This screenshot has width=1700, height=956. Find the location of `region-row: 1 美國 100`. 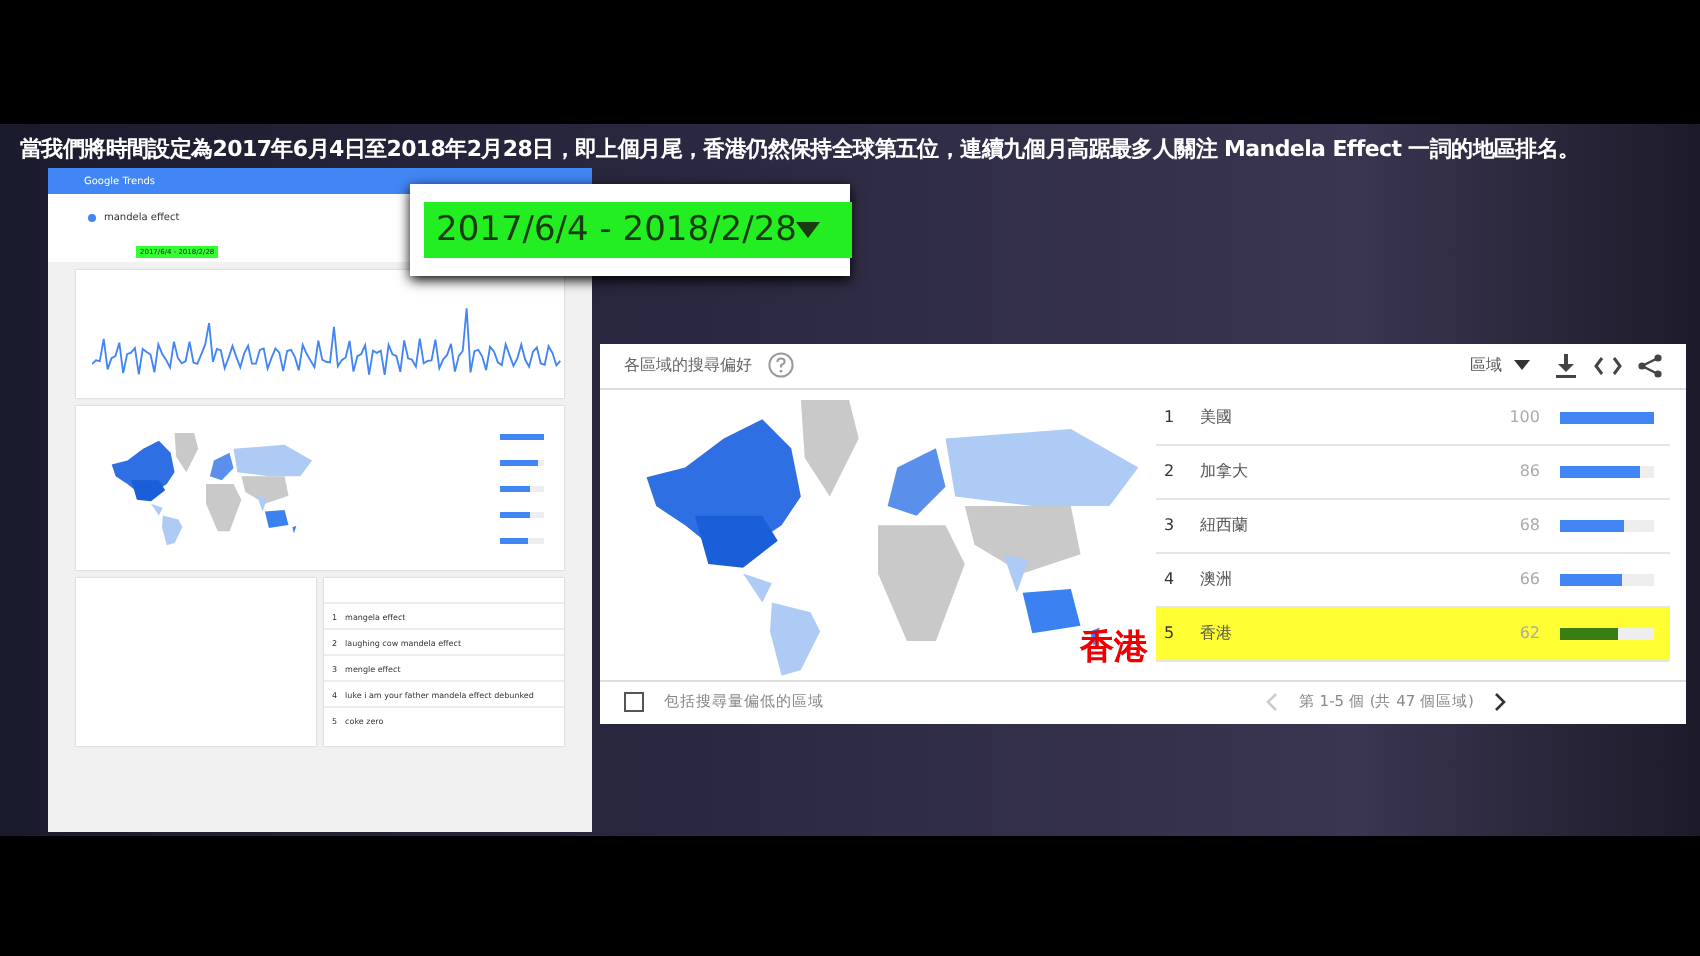

region-row: 1 美國 100 is located at coordinates (1413, 418).